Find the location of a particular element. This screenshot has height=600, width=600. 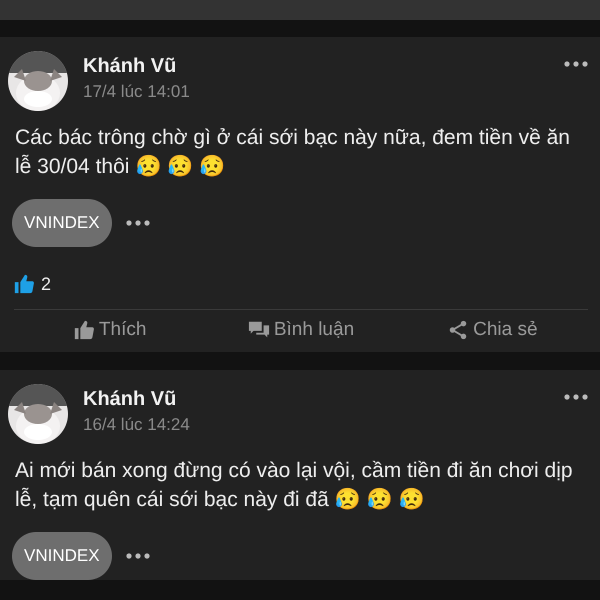

post-text: Các bác trông chờ gì ở cái sới bạc này nữa, đem tiền về ăn lễ 30/04 thôi 😥 😥 😥 is located at coordinates (293, 152).